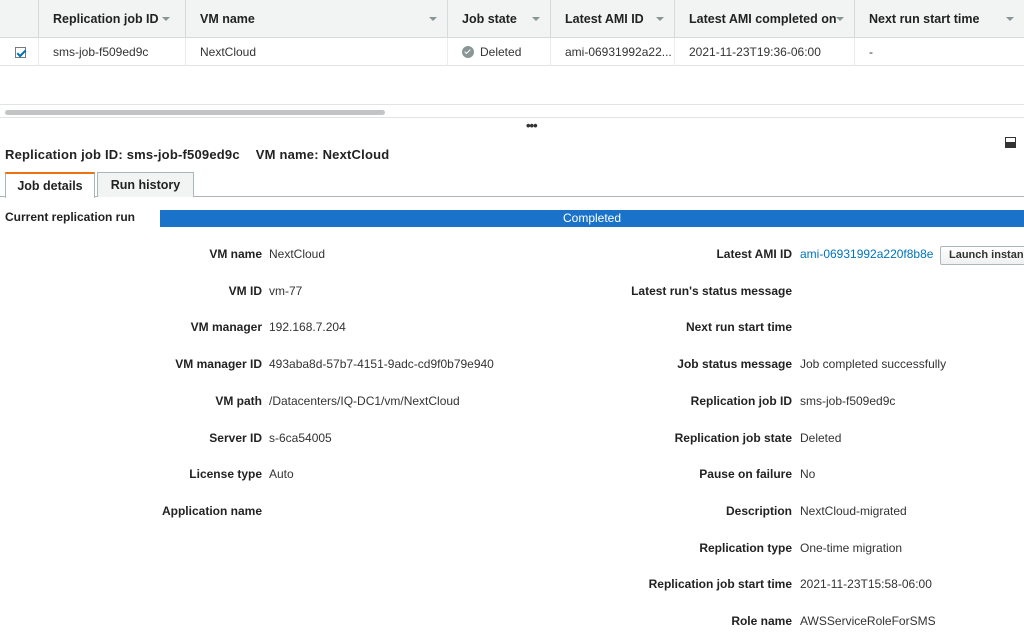  Describe the element at coordinates (939, 52) in the screenshot. I see `cell-next-run-start-time: -` at that location.